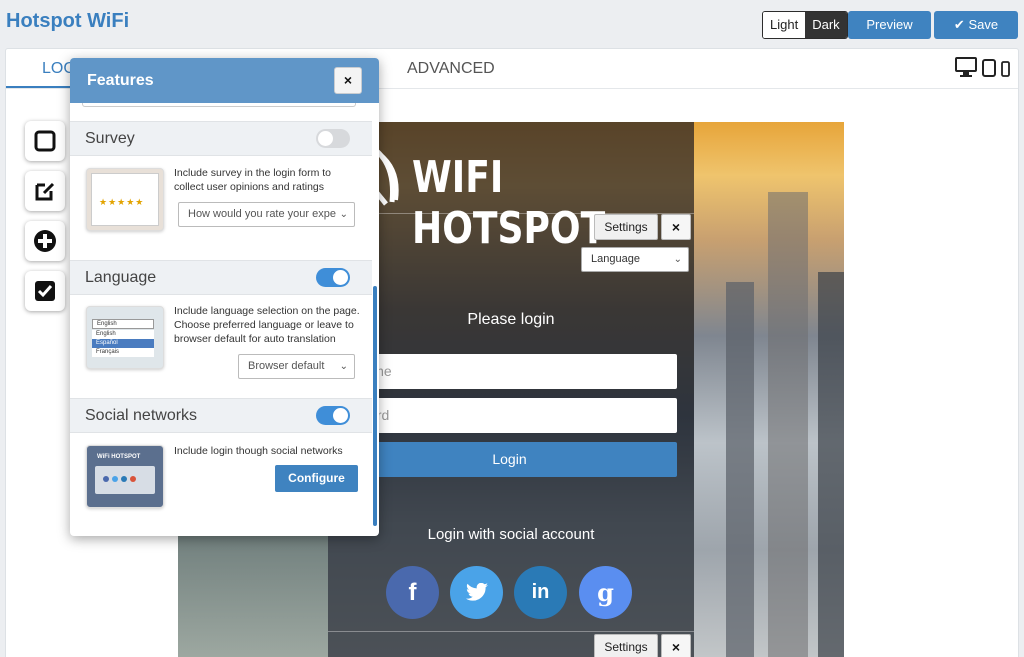  I want to click on twitter-icon, so click(476, 591).